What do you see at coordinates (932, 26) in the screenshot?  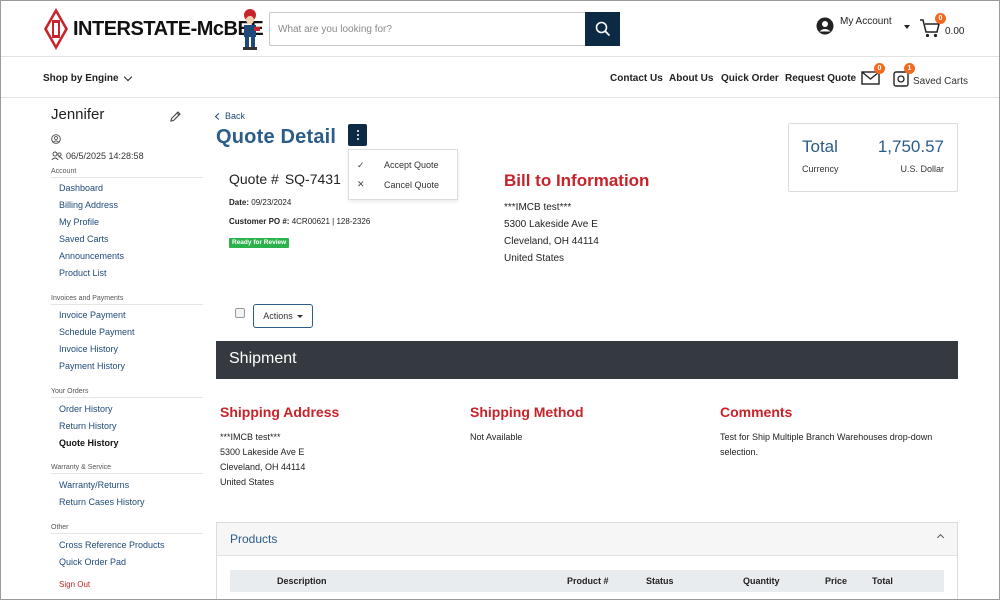 I see `cart-button: 0` at bounding box center [932, 26].